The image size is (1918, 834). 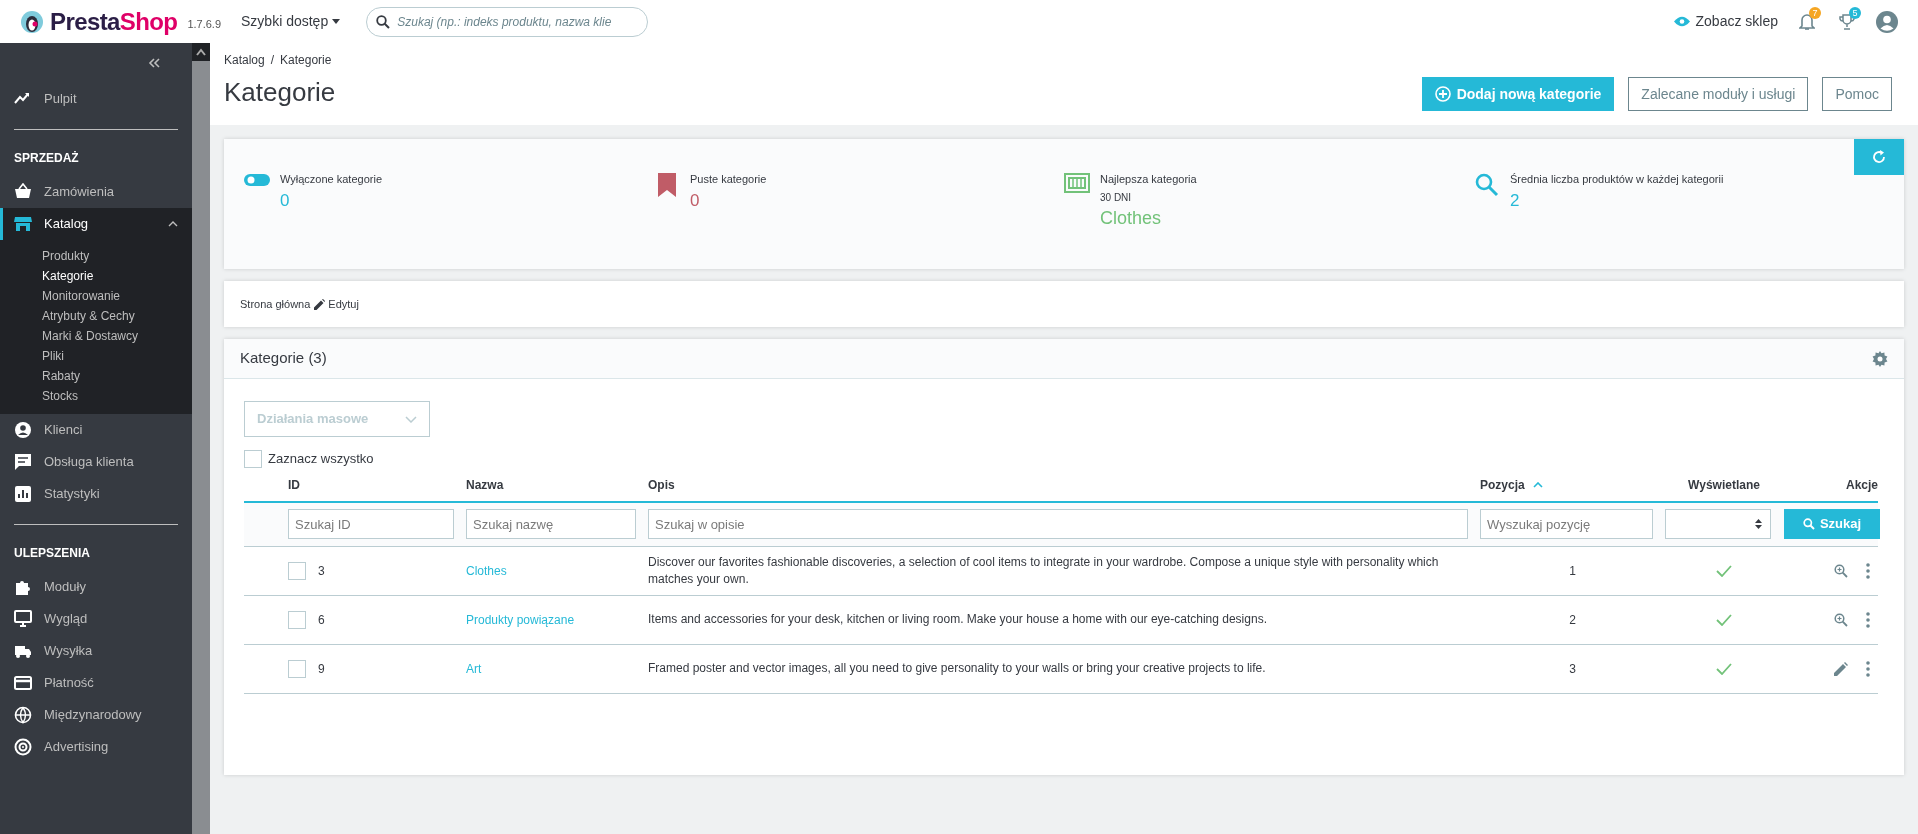 What do you see at coordinates (1847, 21) in the screenshot?
I see `trophy-icon` at bounding box center [1847, 21].